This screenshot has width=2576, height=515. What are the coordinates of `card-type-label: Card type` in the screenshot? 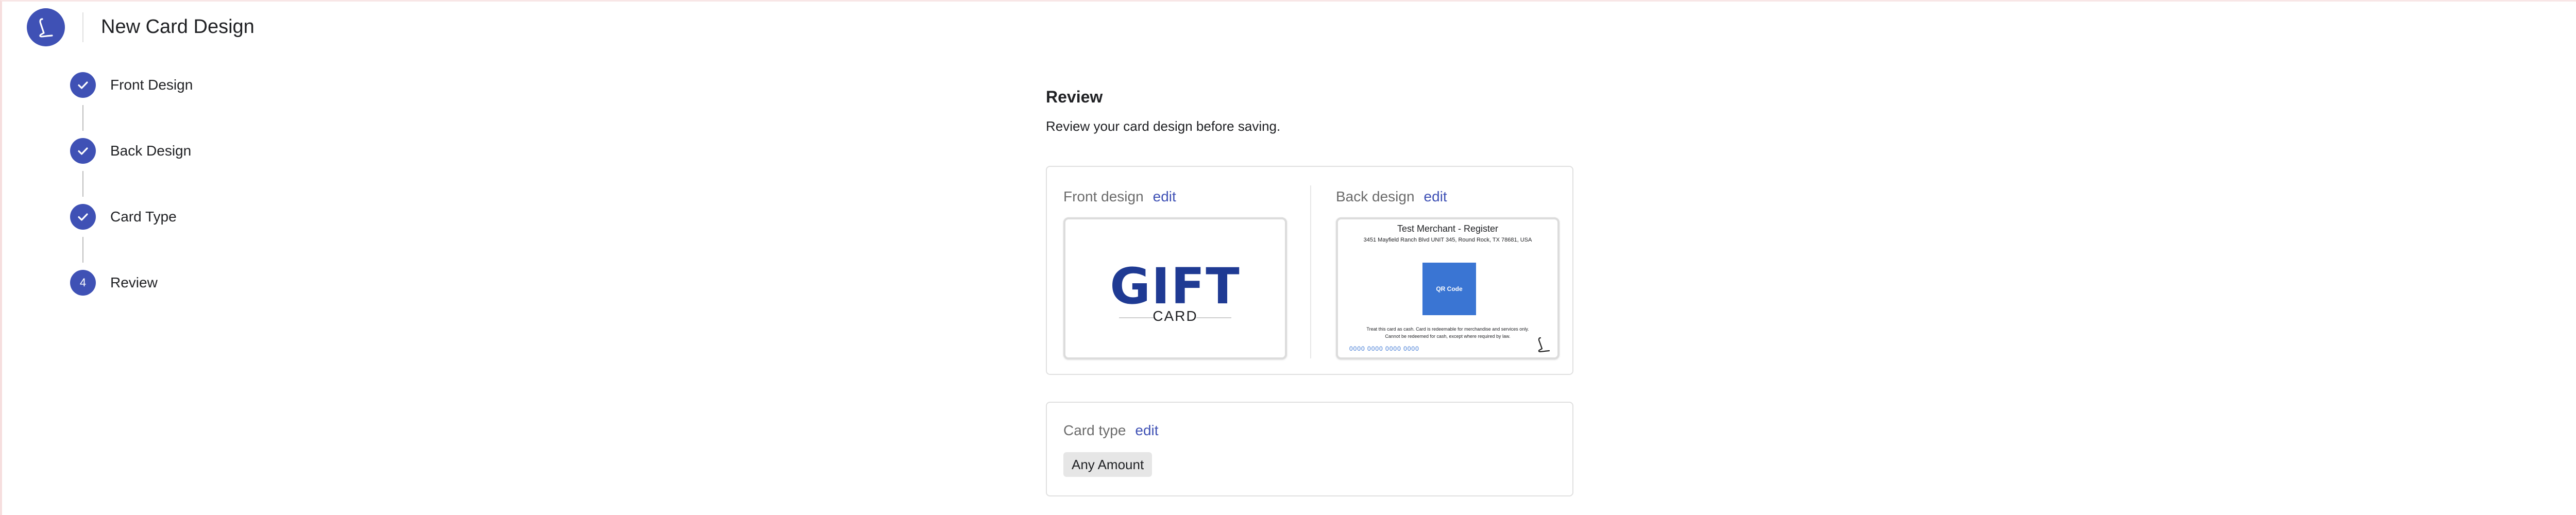 It's located at (1094, 430).